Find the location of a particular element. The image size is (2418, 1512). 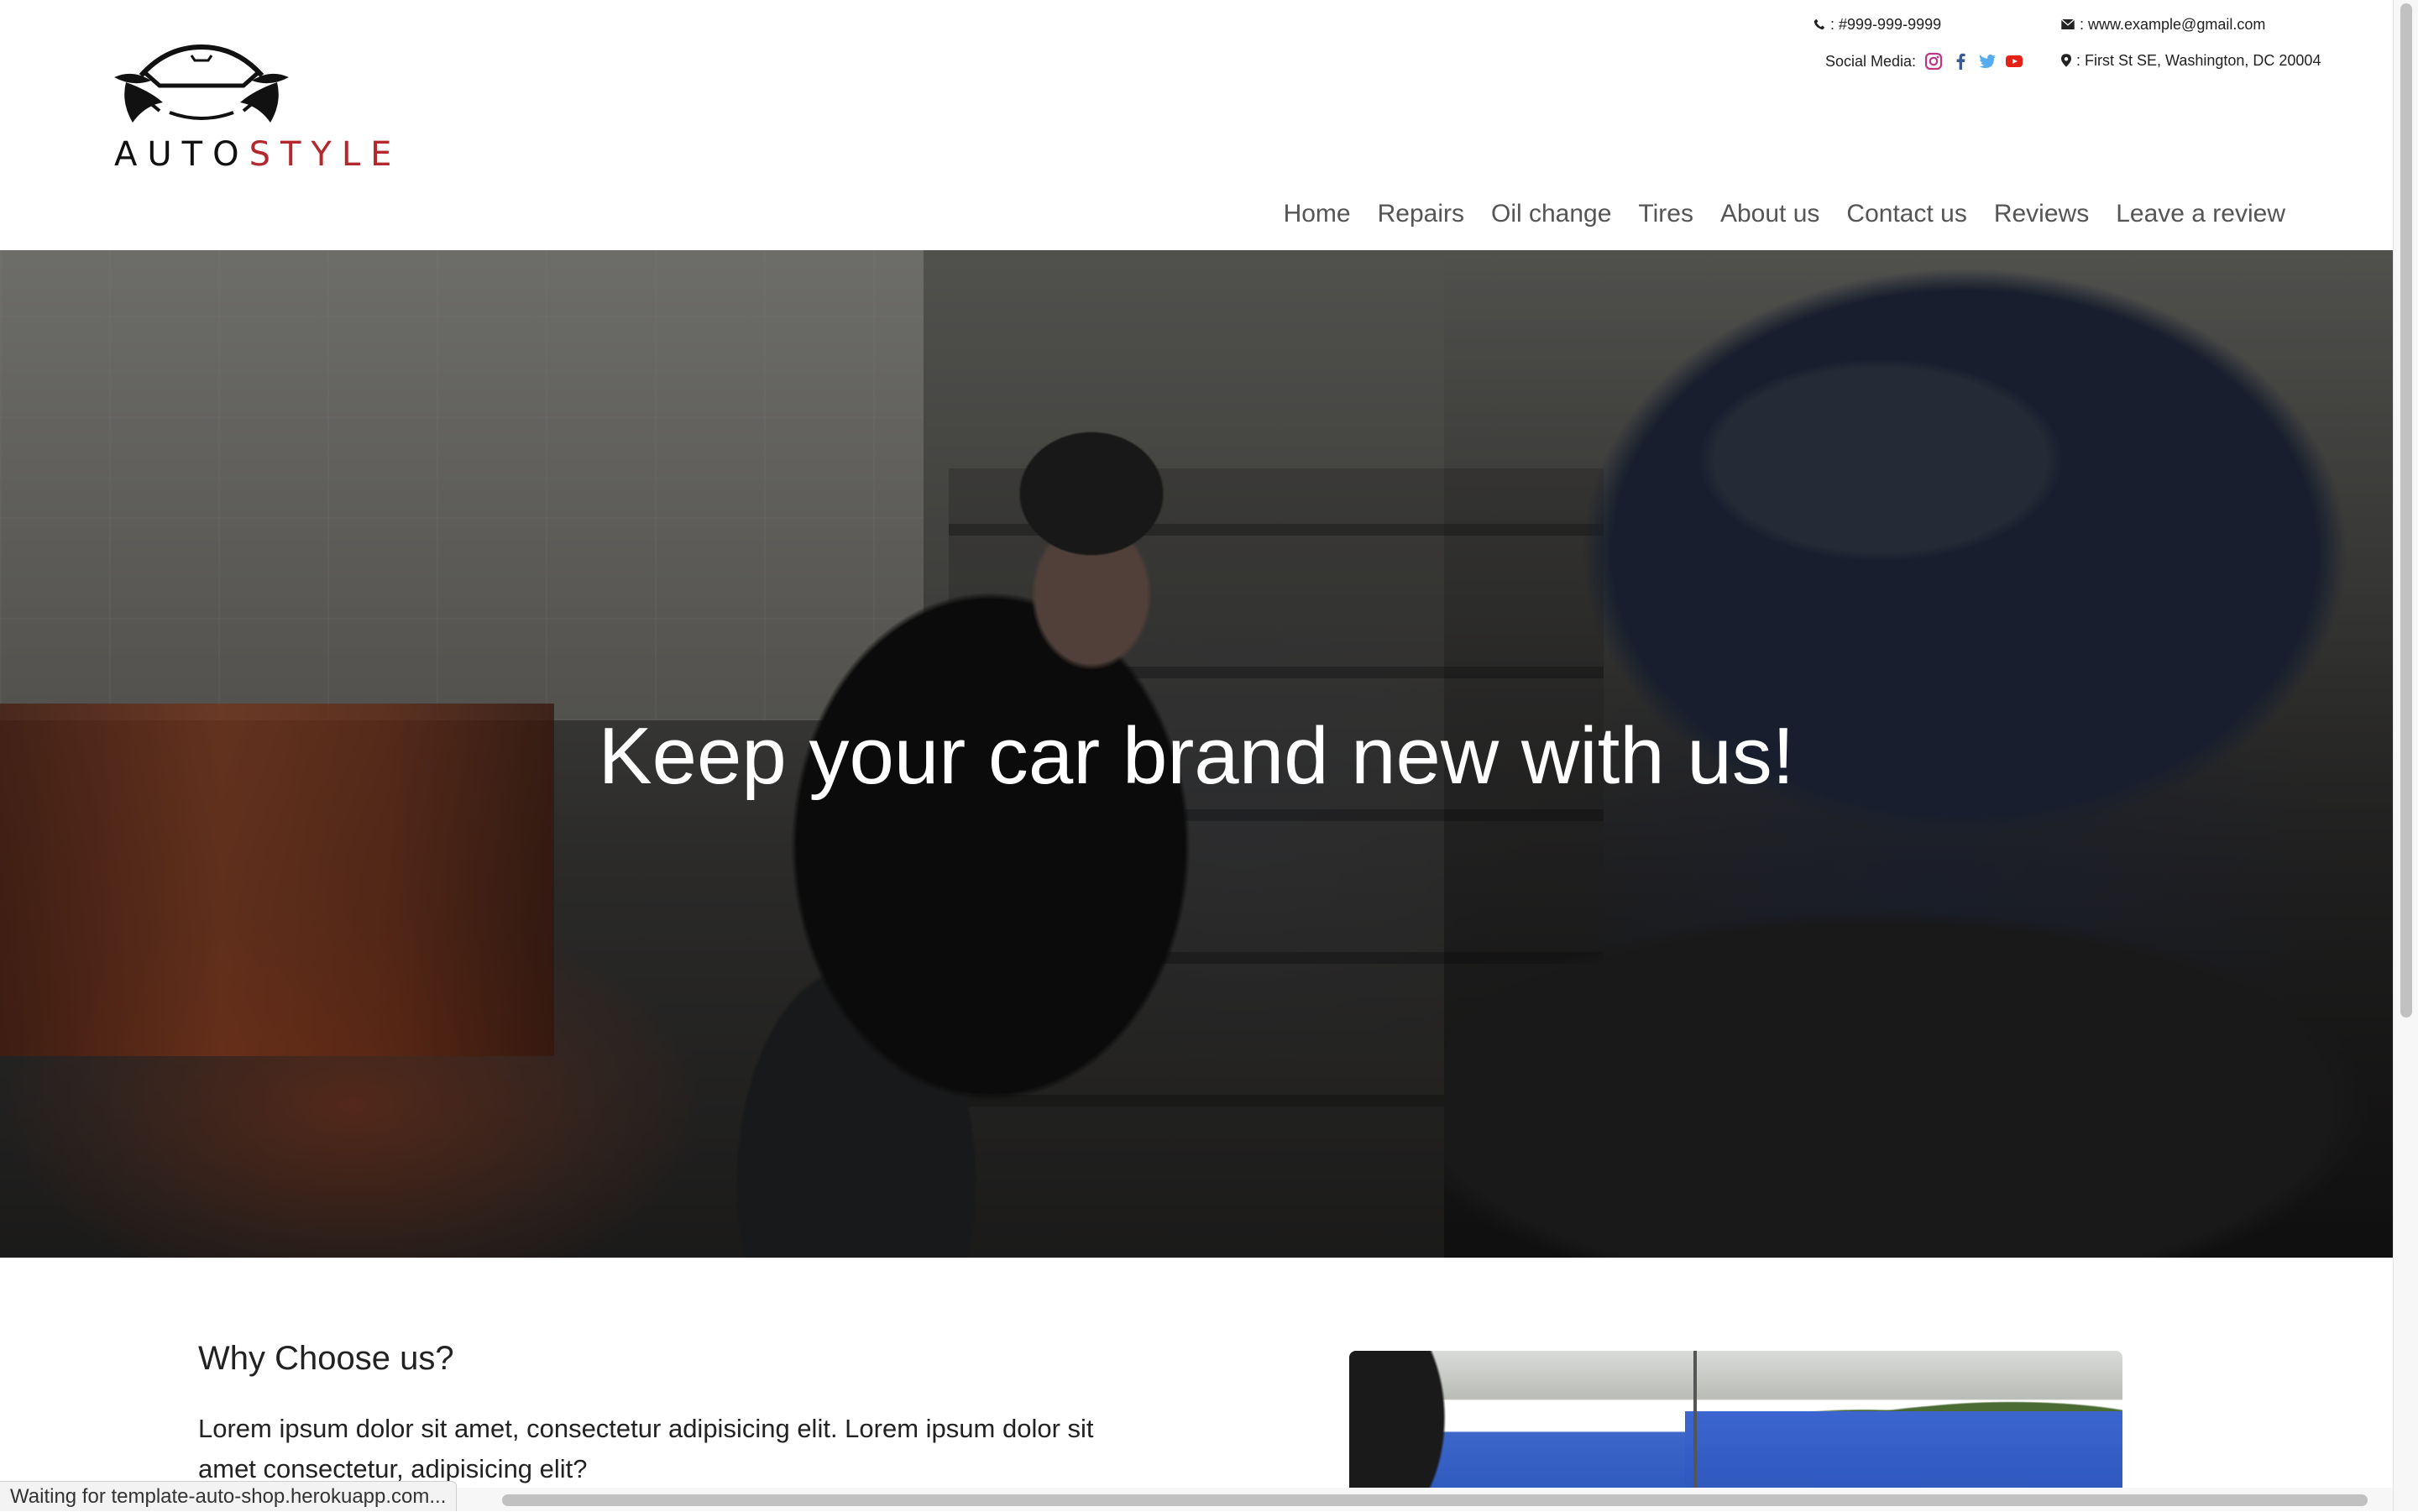

horizontal-scrollbar-thumb is located at coordinates (1435, 1500).